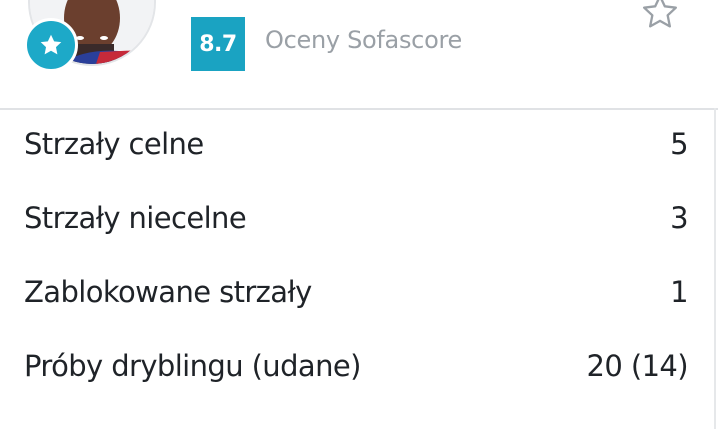 The width and height of the screenshot is (718, 429). I want to click on stat-label: Zablokowane strzały, so click(168, 292).